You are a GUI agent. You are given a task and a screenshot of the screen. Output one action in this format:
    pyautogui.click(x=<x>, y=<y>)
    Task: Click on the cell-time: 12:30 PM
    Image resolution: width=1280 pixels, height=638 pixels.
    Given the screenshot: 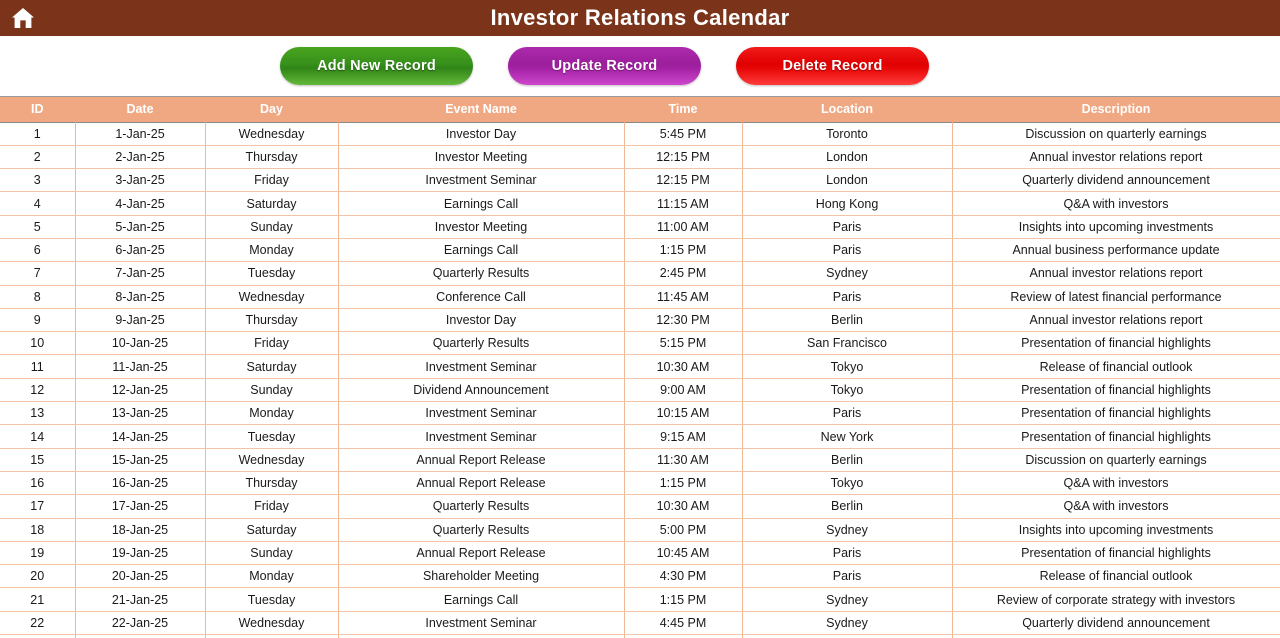 What is the action you would take?
    pyautogui.click(x=683, y=320)
    